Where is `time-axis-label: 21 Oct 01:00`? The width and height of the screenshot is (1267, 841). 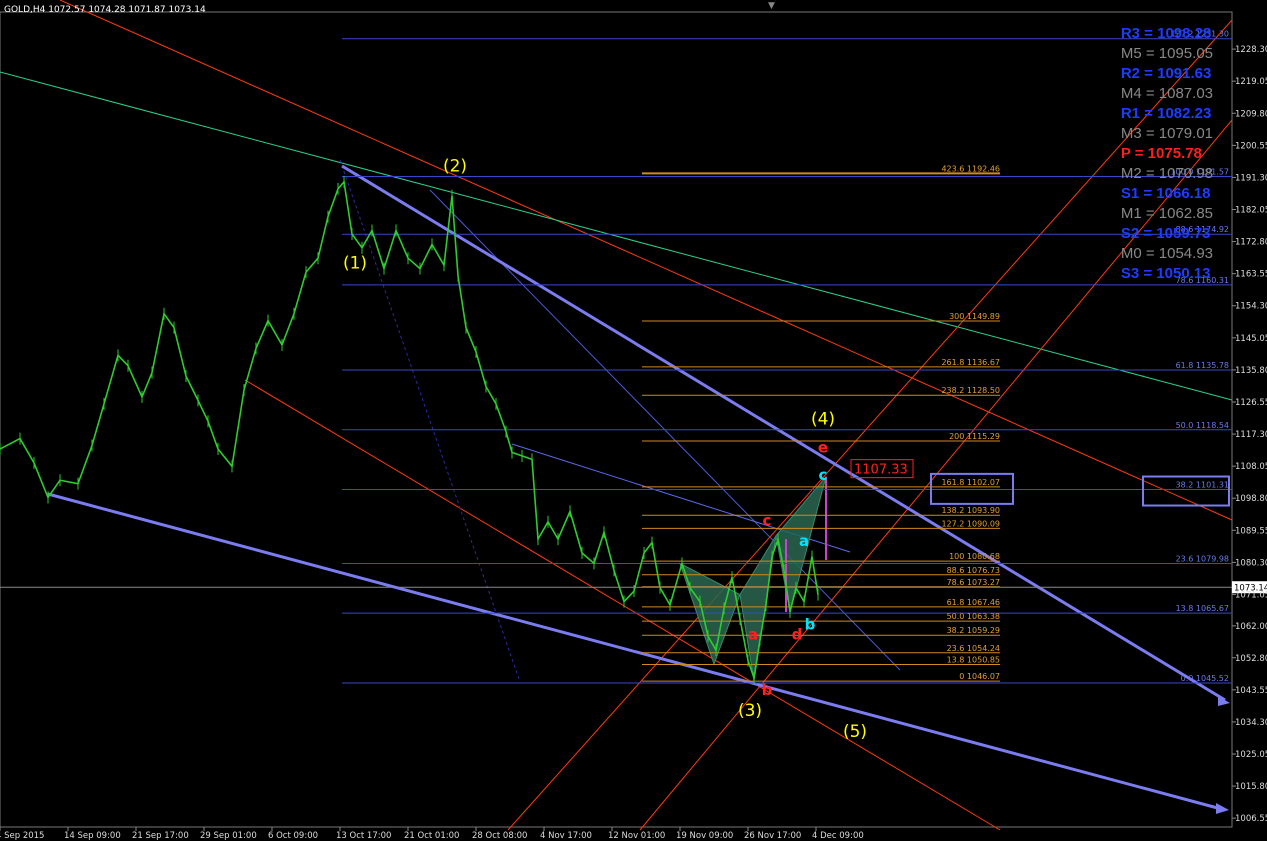 time-axis-label: 21 Oct 01:00 is located at coordinates (431, 836).